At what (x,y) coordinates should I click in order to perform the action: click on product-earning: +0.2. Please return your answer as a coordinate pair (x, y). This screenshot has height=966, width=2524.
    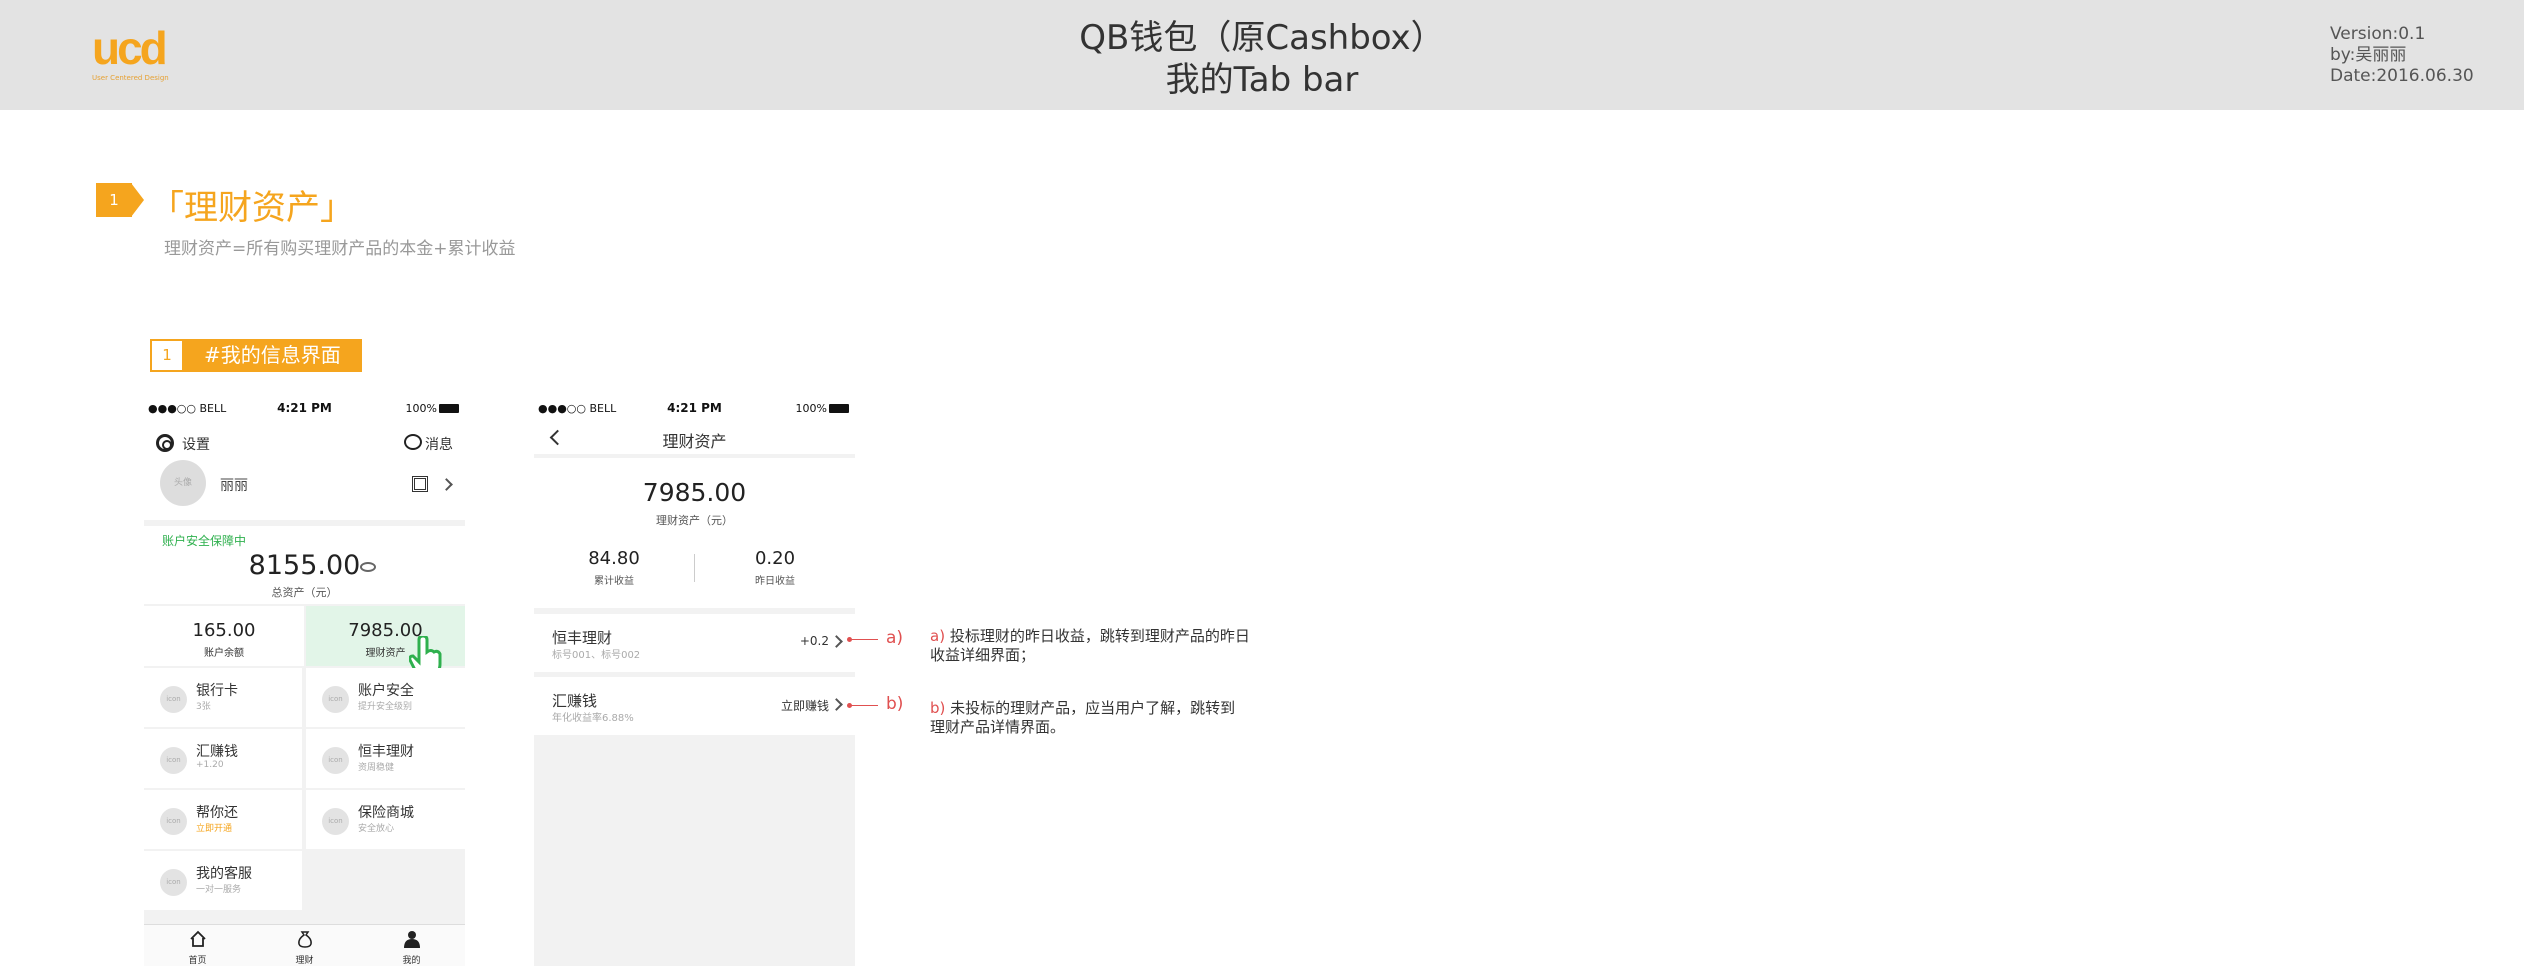
    Looking at the image, I should click on (814, 641).